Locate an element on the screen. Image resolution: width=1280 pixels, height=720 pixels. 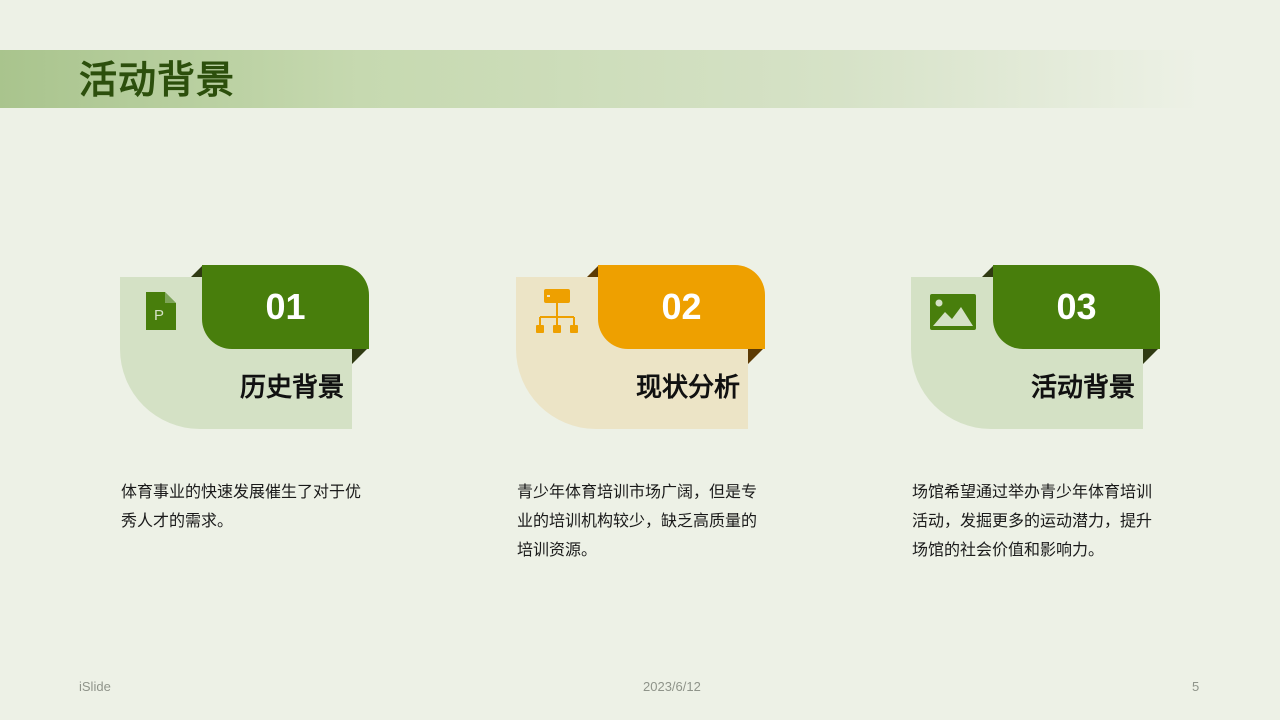
card-activity-background: 03 活动背景 is located at coordinates (1036, 349).